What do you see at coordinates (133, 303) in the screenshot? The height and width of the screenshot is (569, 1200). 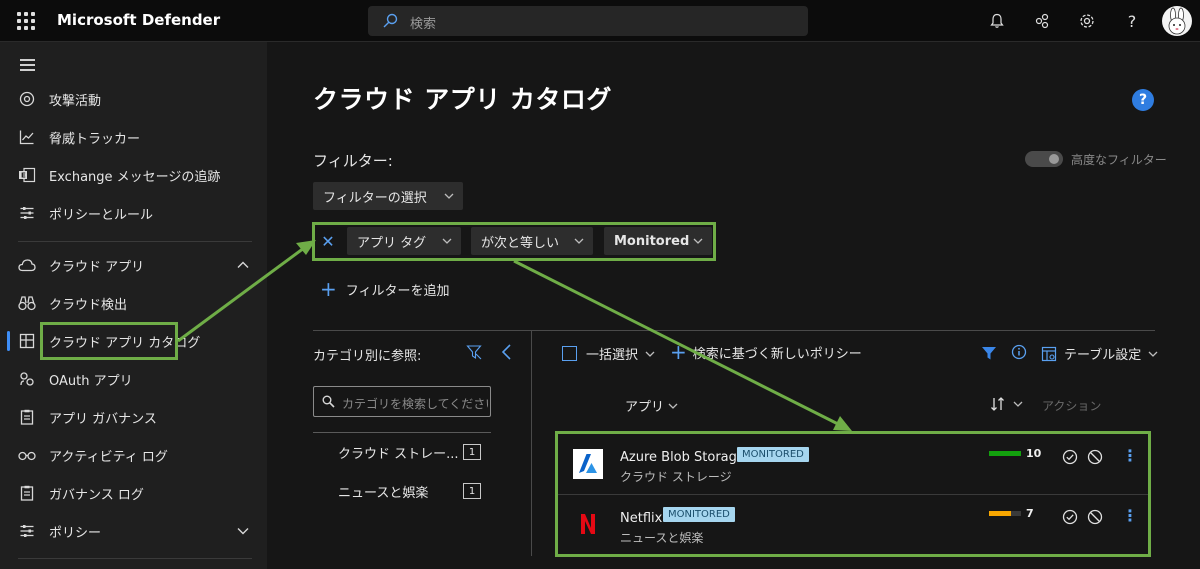 I see `sidebar-item-cloud-discovery: クラウド検出` at bounding box center [133, 303].